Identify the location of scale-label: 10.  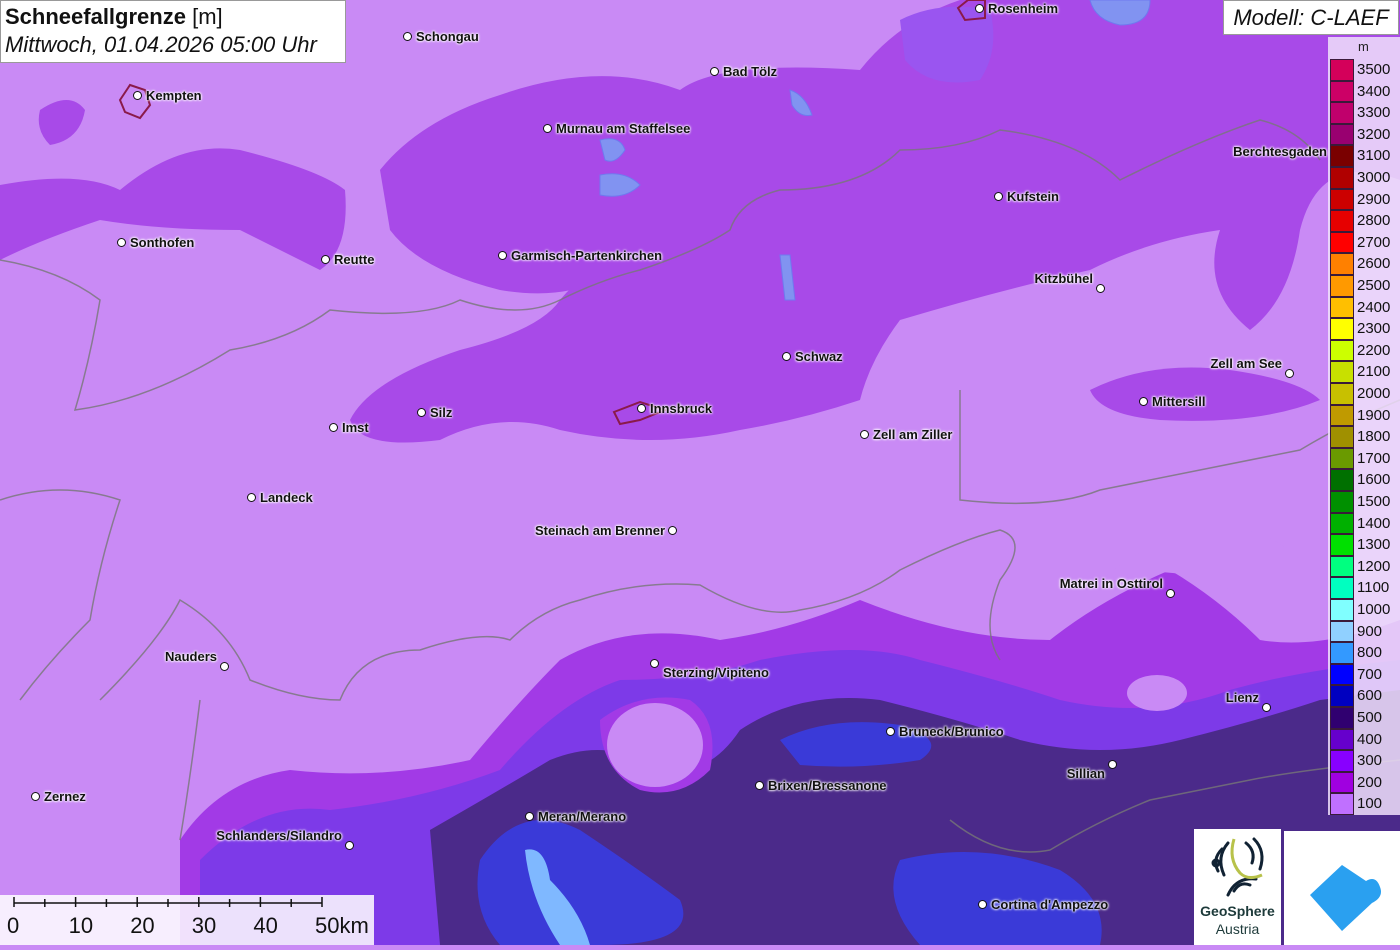
(81, 925).